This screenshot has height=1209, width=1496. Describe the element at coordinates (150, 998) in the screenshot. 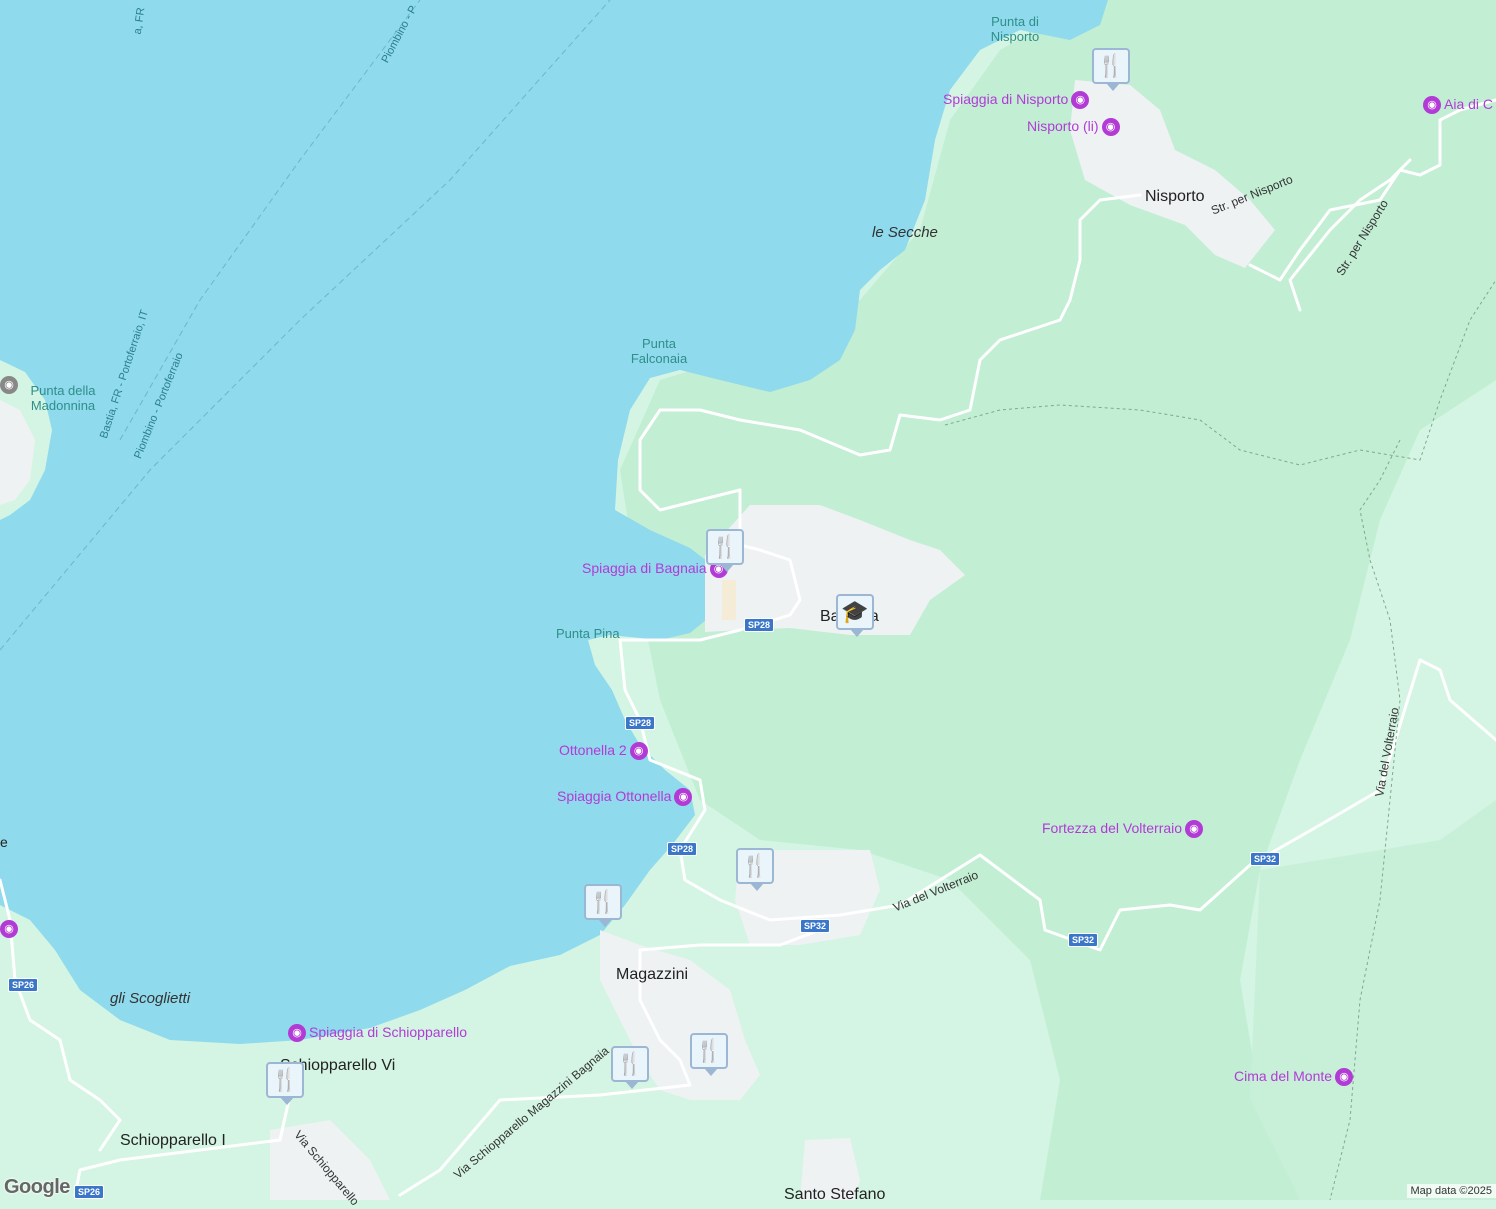

I see `area-label-gli-scoglietti: gli Scoglietti` at that location.